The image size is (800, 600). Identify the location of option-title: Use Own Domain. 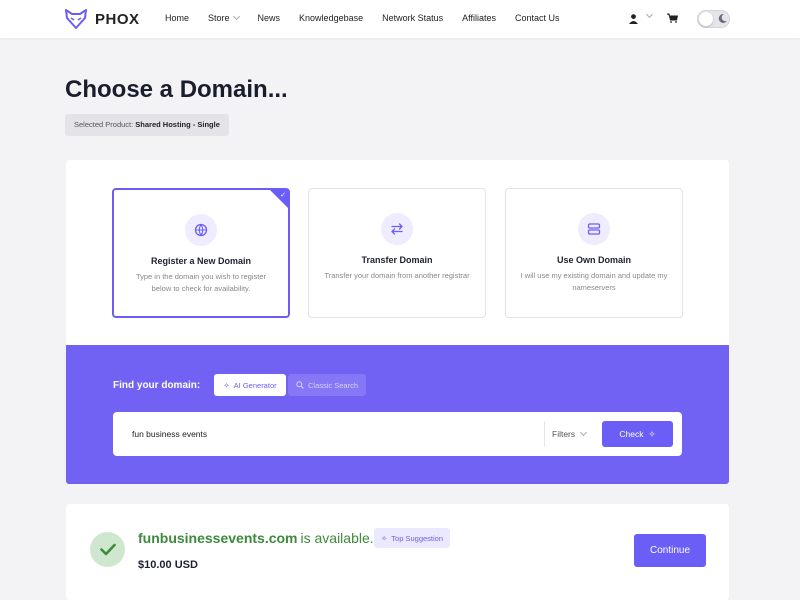
(593, 260).